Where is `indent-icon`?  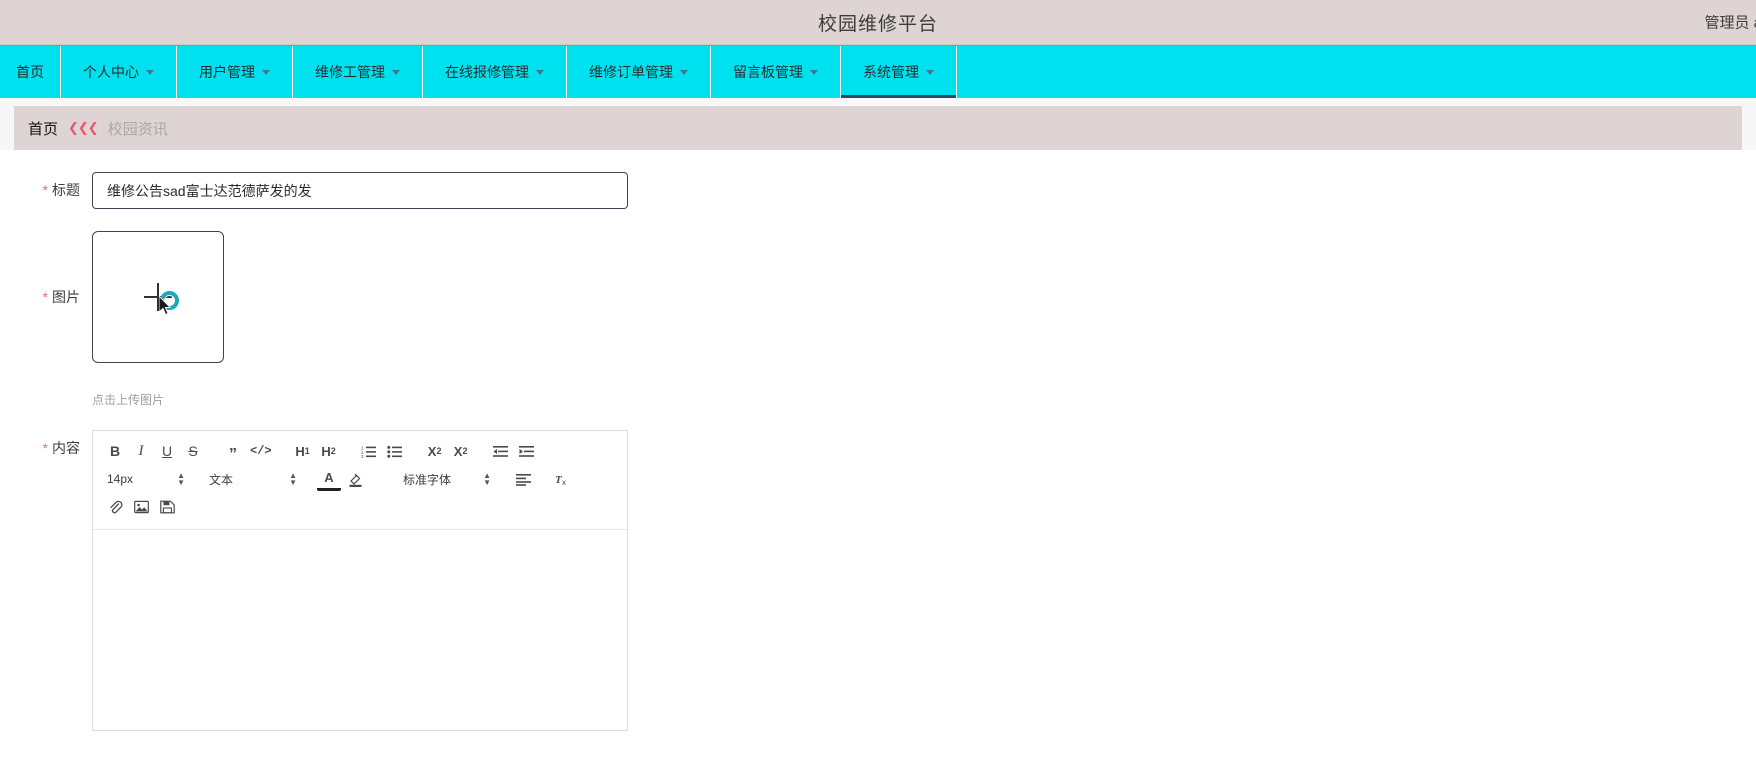 indent-icon is located at coordinates (527, 451).